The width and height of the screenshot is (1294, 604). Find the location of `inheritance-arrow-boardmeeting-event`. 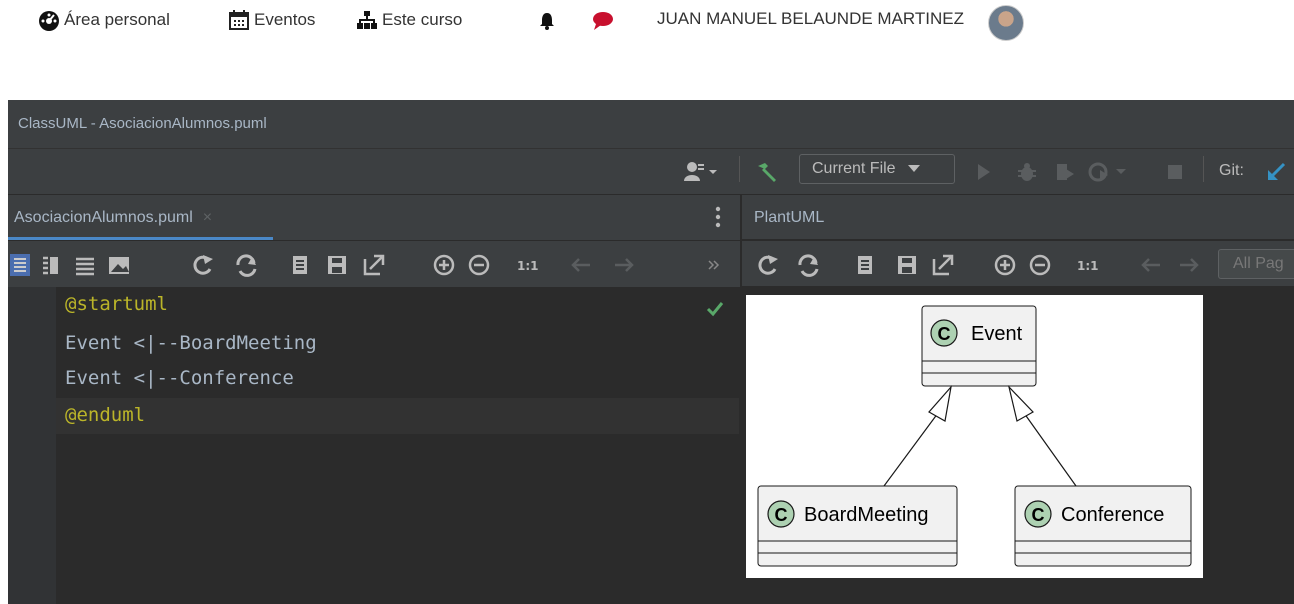

inheritance-arrow-boardmeeting-event is located at coordinates (917, 435).